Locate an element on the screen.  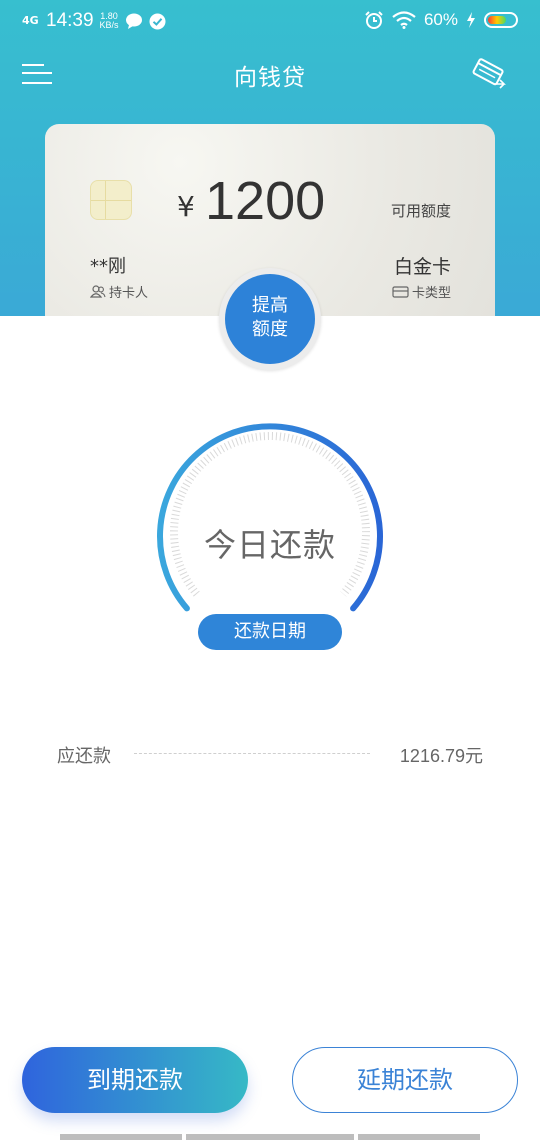
card-type-label: 卡类型 is located at coordinates (421, 291).